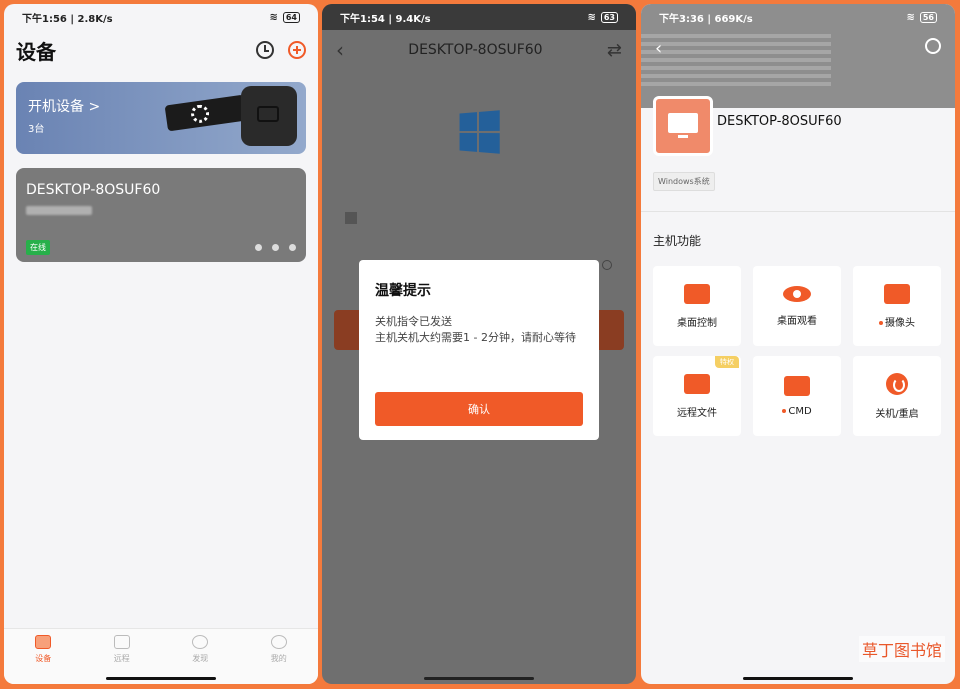 The image size is (960, 689). What do you see at coordinates (897, 306) in the screenshot?
I see `feature-camera: 摄像头` at bounding box center [897, 306].